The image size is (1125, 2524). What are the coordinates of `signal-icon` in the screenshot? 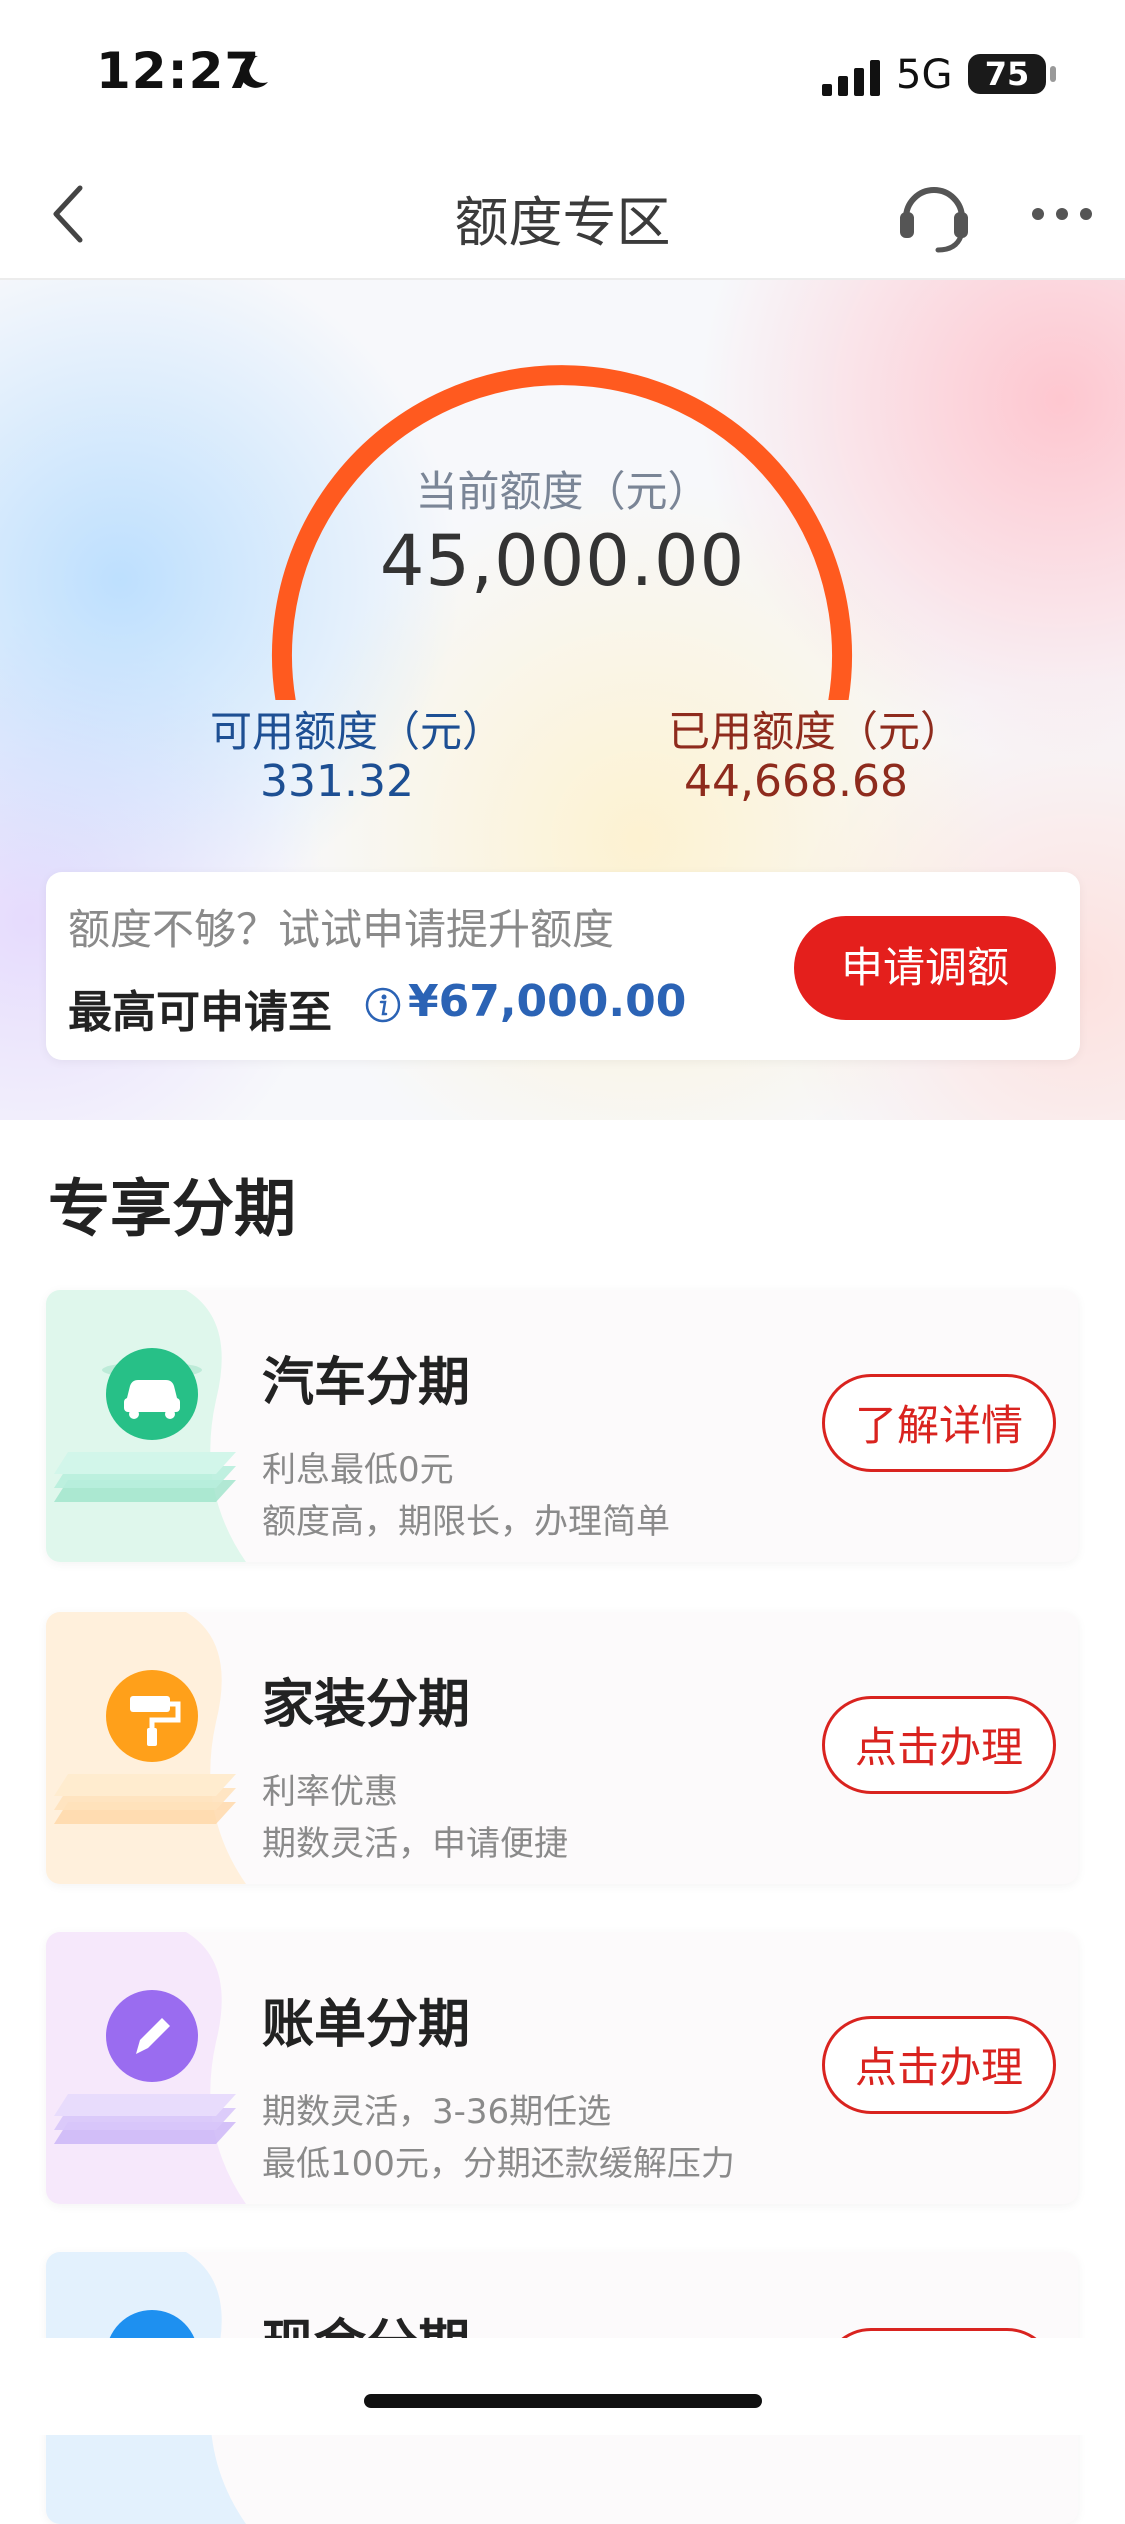 It's located at (851, 78).